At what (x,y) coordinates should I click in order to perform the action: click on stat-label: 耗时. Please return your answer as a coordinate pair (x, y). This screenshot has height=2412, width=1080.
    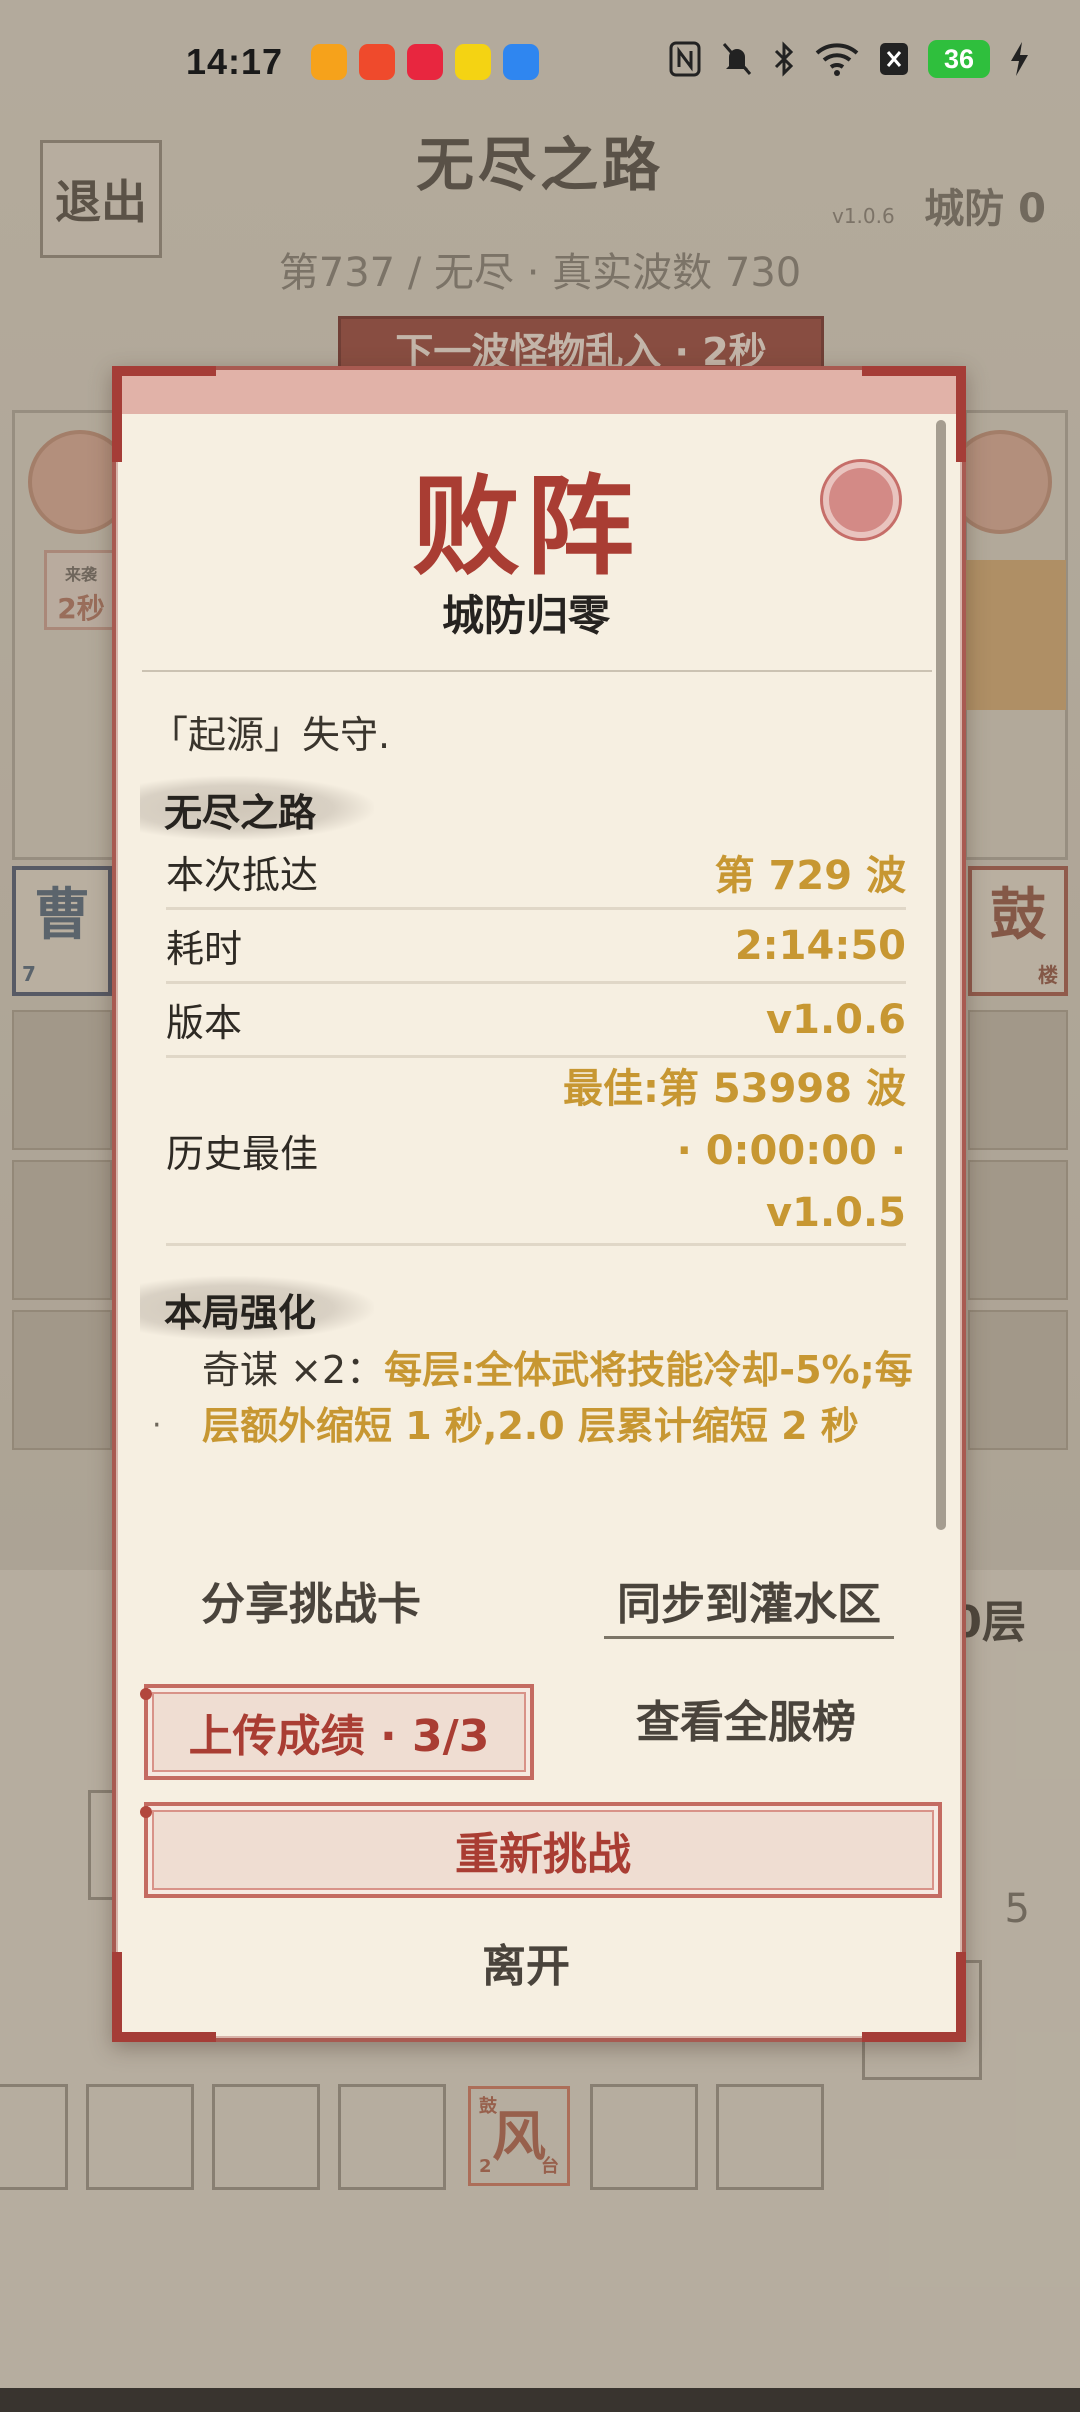
    Looking at the image, I should click on (204, 949).